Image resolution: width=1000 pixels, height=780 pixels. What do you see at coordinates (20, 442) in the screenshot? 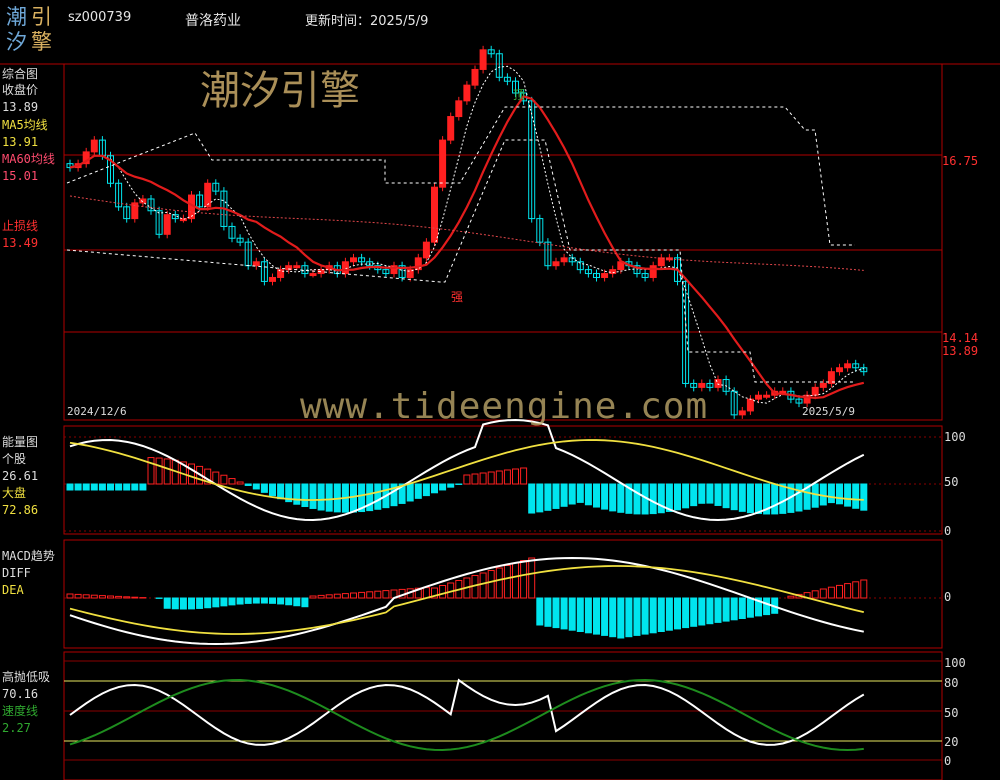
I see `energy-panel-title: 能量图` at bounding box center [20, 442].